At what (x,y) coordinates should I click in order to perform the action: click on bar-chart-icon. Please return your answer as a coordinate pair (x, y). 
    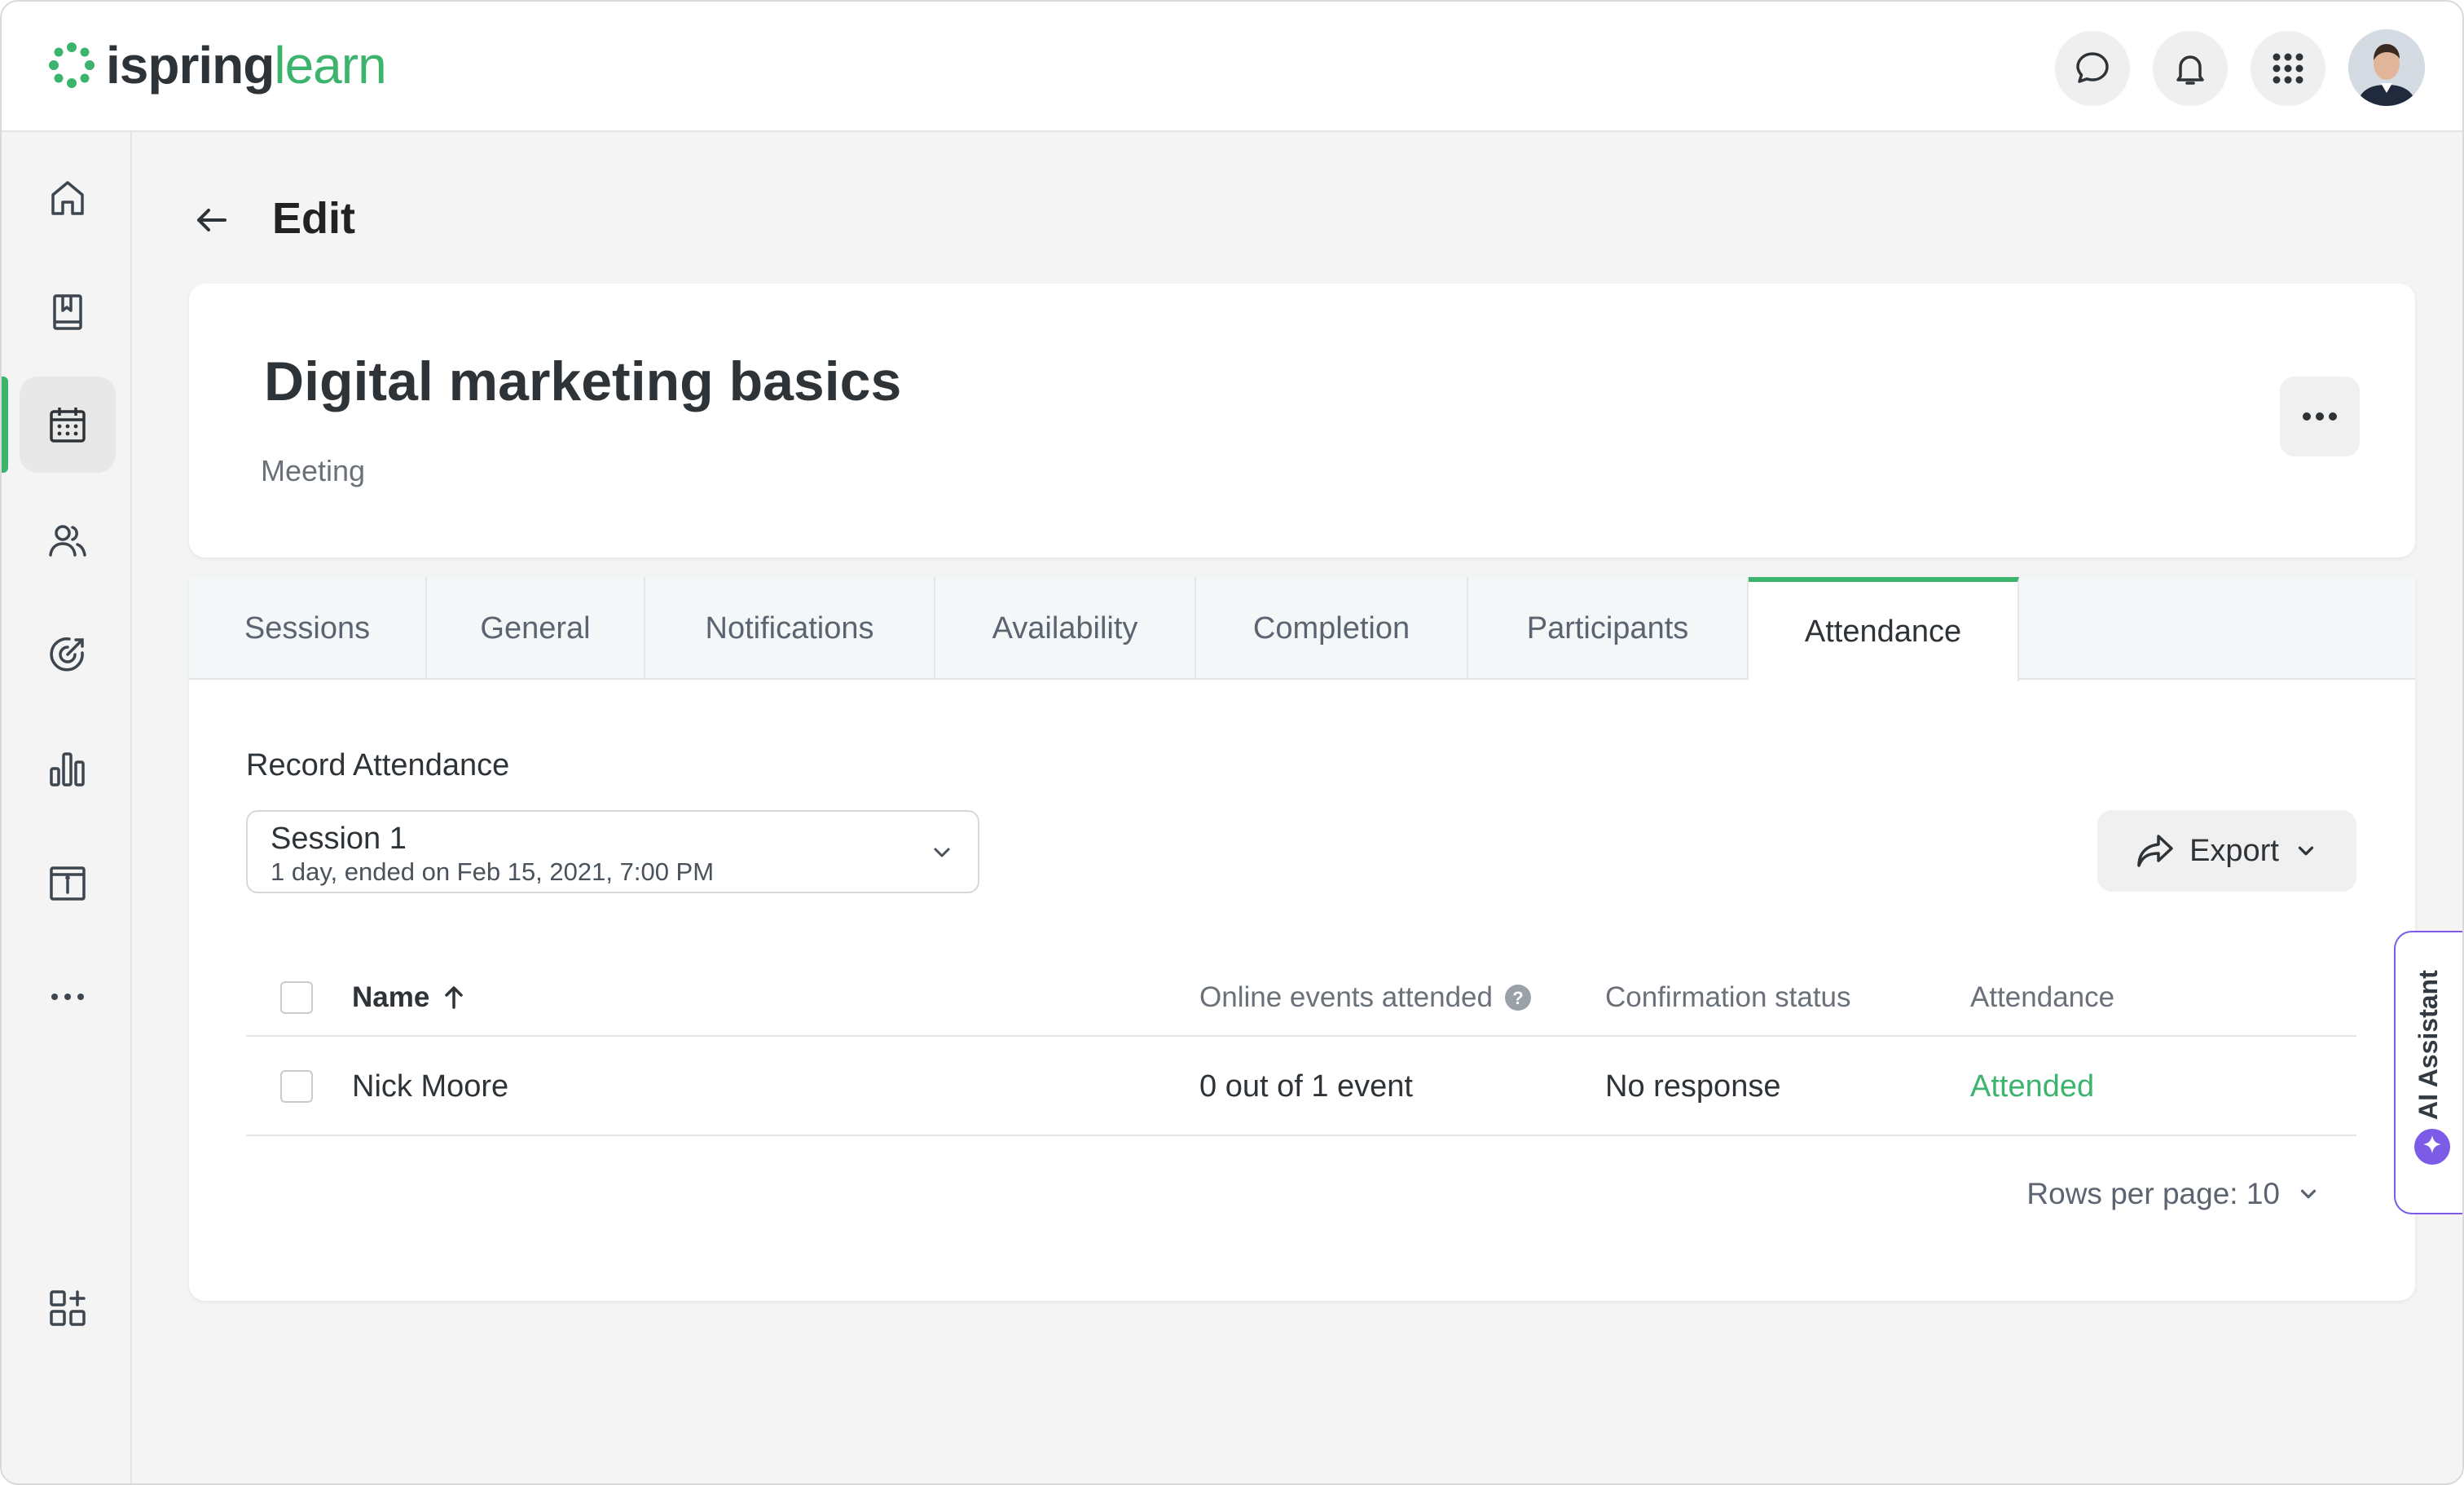
    Looking at the image, I should click on (67, 769).